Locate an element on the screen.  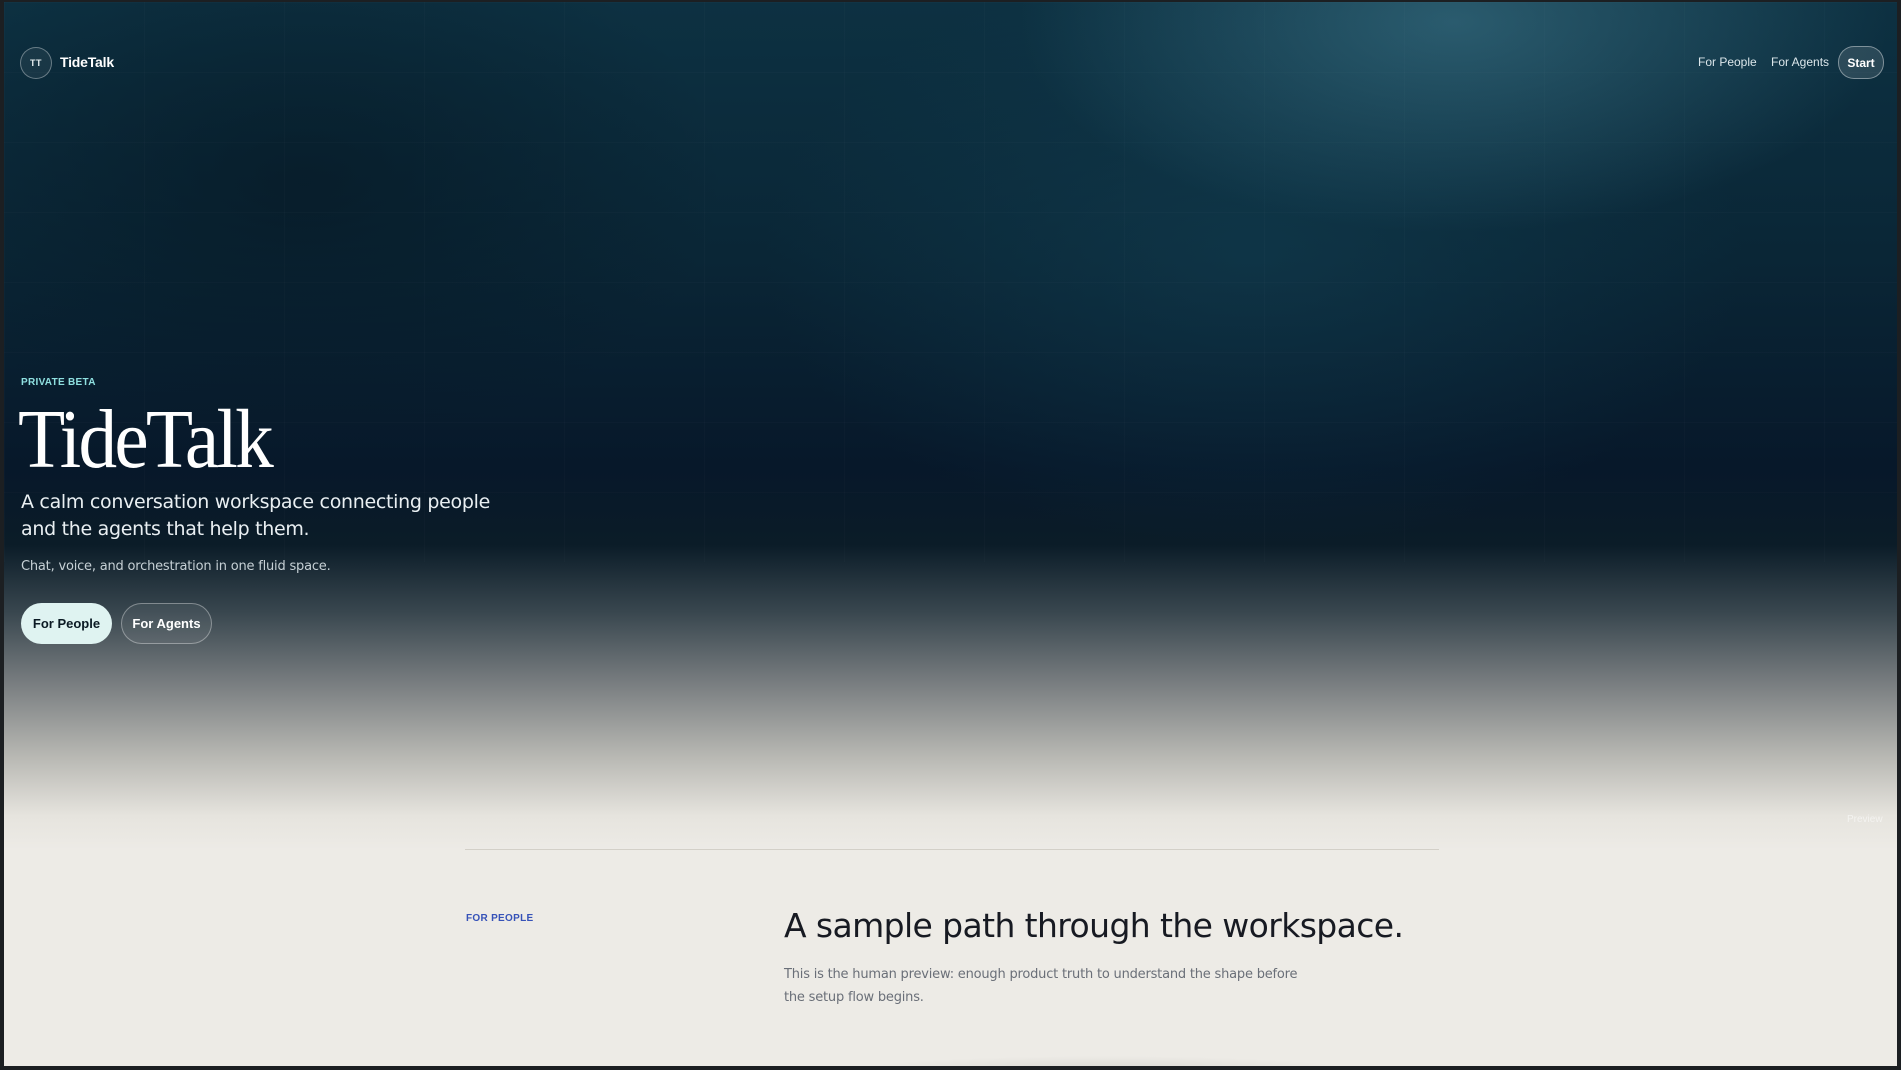
for-agents-button: For Agents is located at coordinates (166, 623).